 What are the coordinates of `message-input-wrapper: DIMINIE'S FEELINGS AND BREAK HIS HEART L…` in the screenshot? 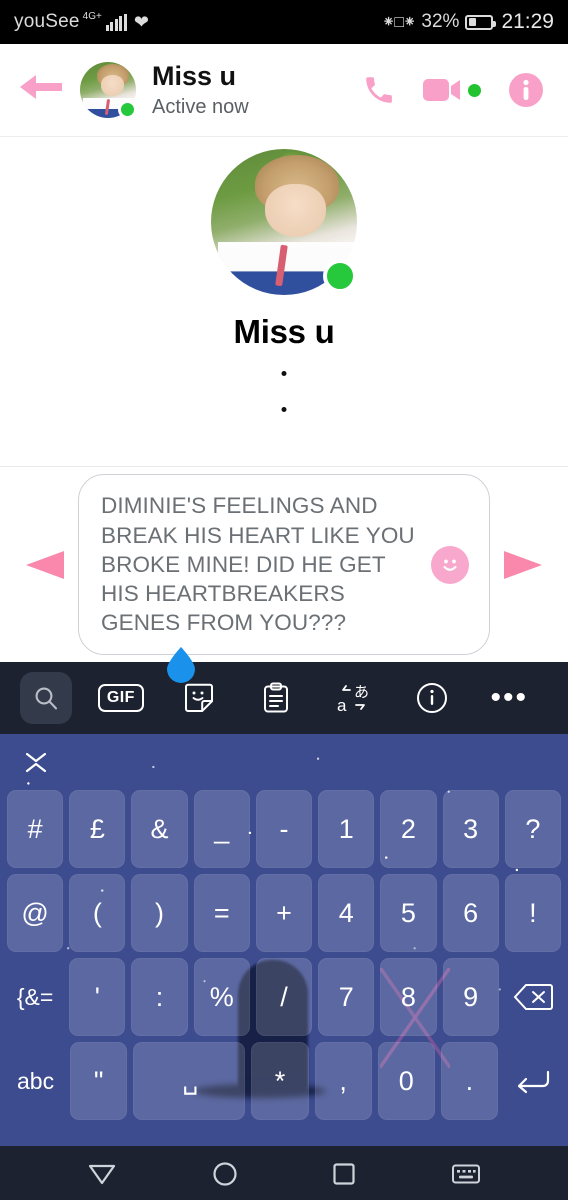 It's located at (284, 578).